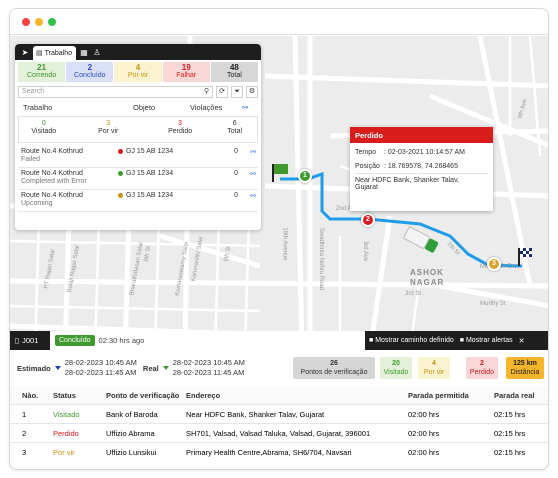 Image resolution: width=558 pixels, height=478 pixels. What do you see at coordinates (17, 340) in the screenshot?
I see `document-icon: ▯` at bounding box center [17, 340].